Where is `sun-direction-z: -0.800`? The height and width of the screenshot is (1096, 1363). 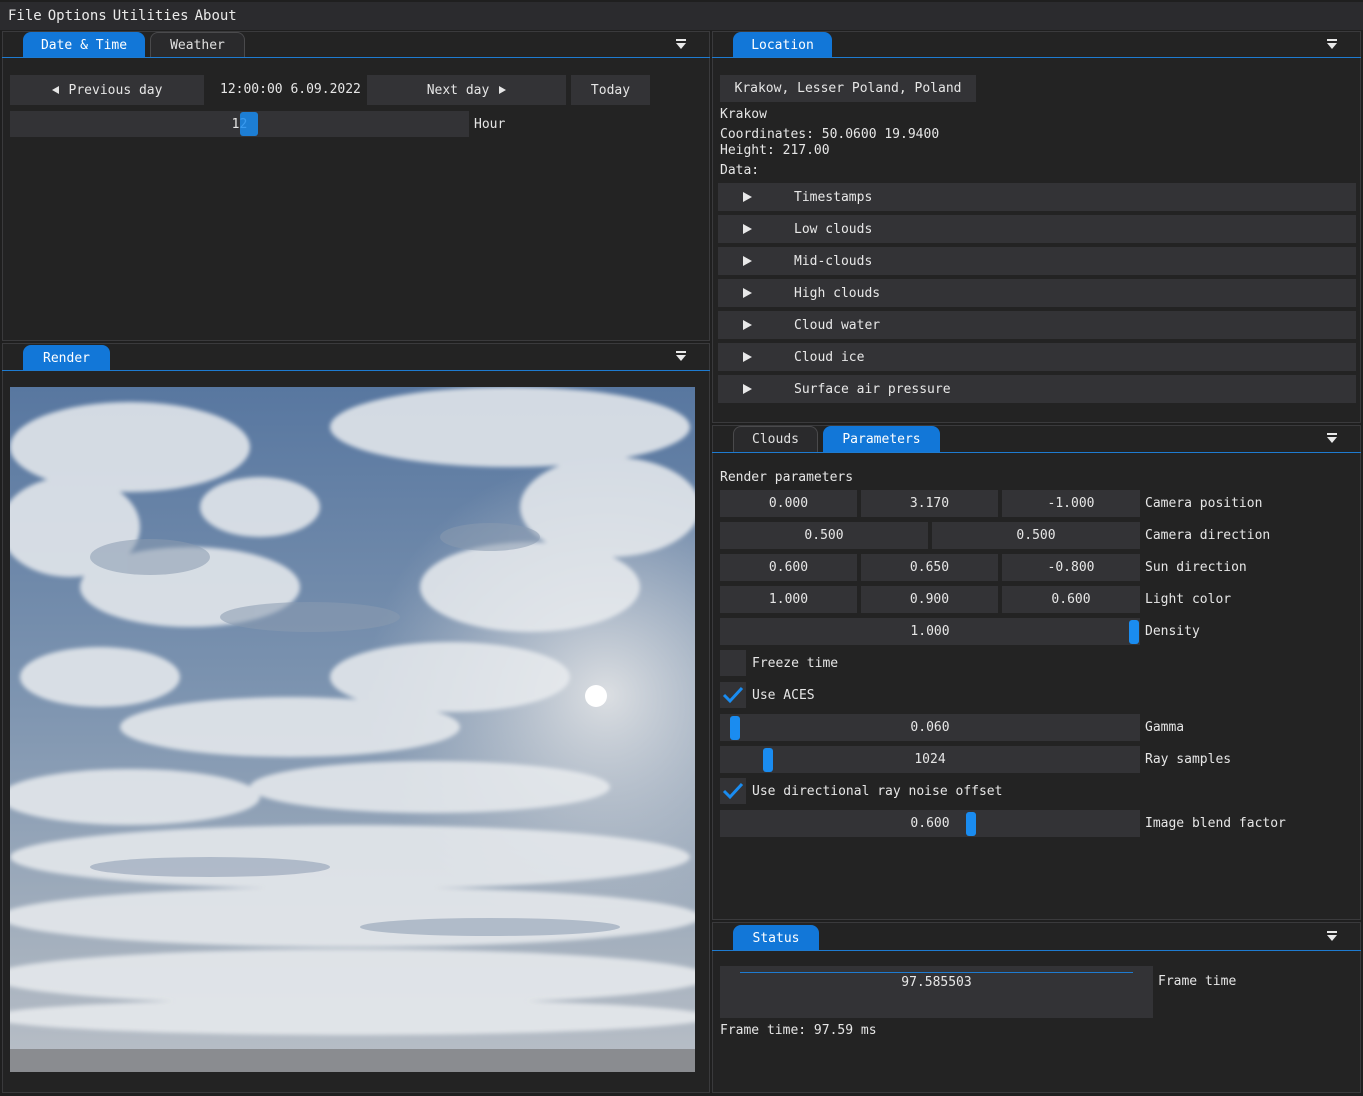
sun-direction-z: -0.800 is located at coordinates (1071, 567).